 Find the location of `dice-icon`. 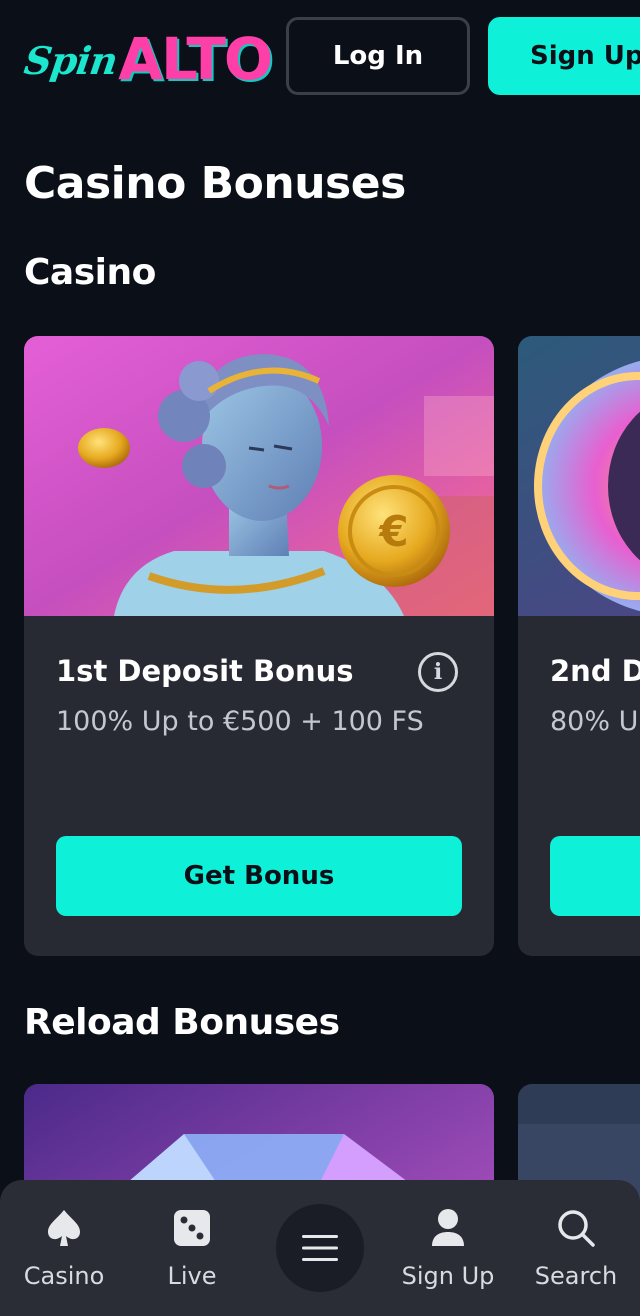

dice-icon is located at coordinates (192, 1228).